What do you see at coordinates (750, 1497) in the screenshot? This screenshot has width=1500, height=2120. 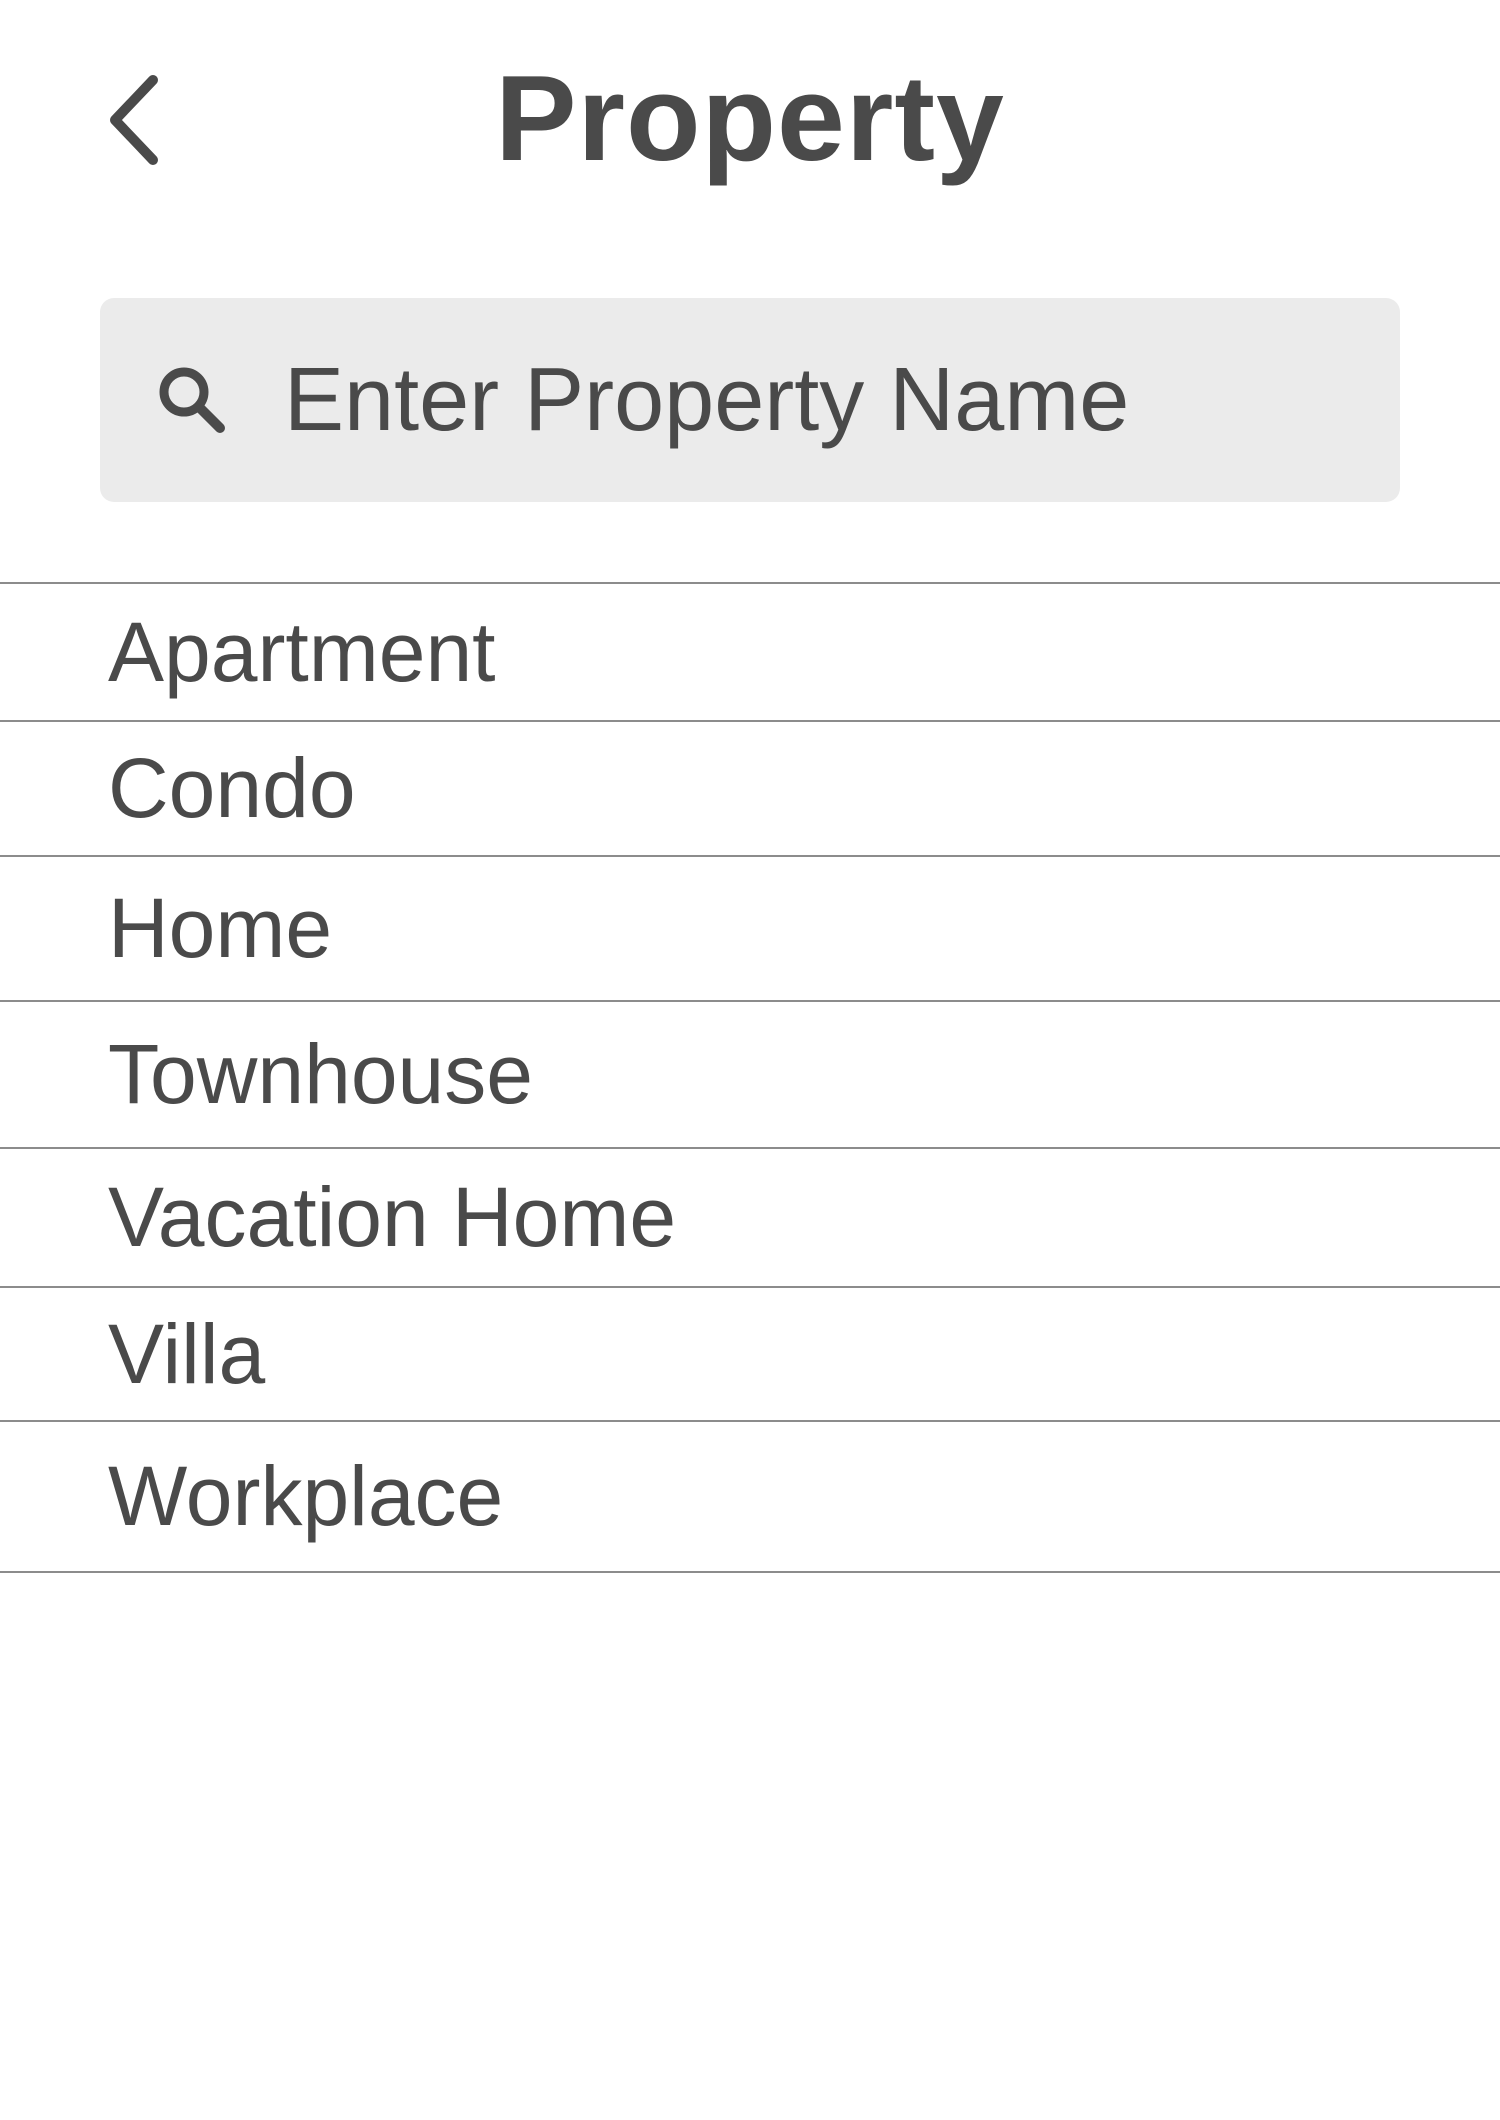 I see `list-item-workplace: Workplace` at bounding box center [750, 1497].